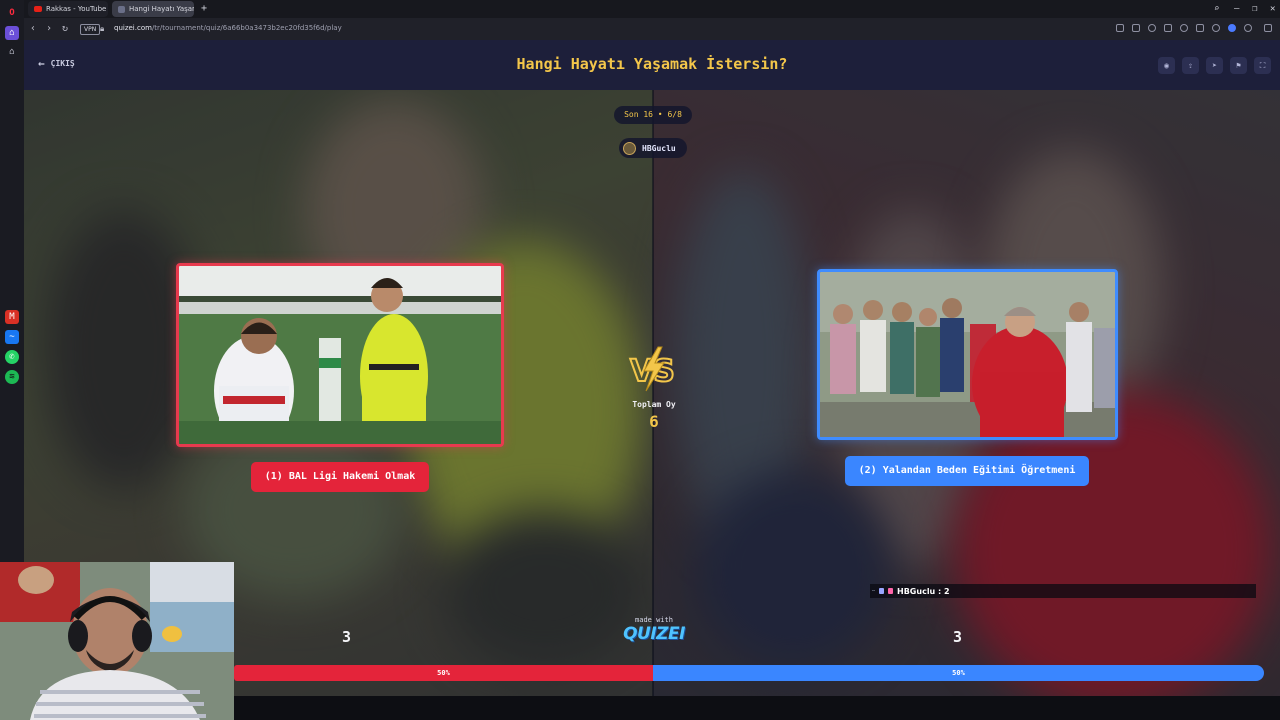  I want to click on referee-photo, so click(340, 355).